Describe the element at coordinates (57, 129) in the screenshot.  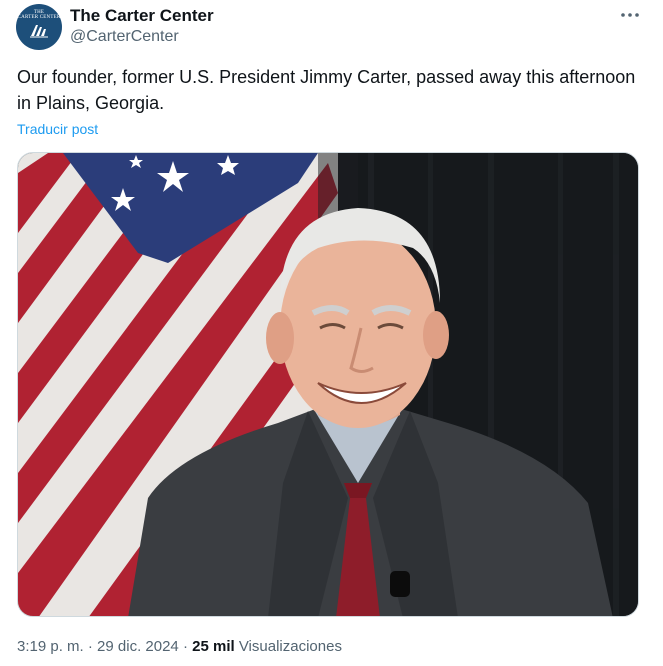
I see `translate-post-link: Traducir post` at that location.